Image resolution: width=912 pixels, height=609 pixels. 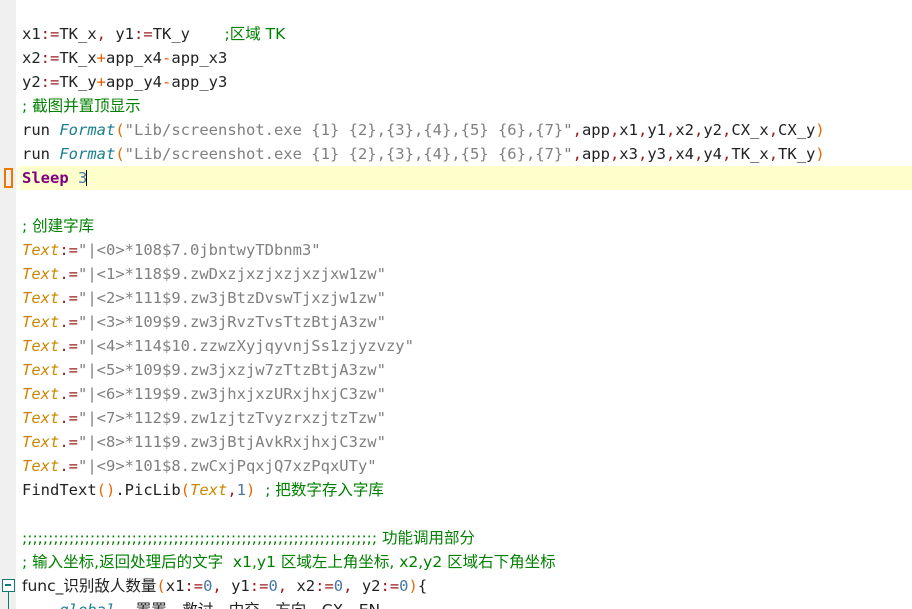 What do you see at coordinates (456, 442) in the screenshot?
I see `code-line: Text.="|<8>*111$9.zw3jBtjAvkRxjhxjC3zw"` at bounding box center [456, 442].